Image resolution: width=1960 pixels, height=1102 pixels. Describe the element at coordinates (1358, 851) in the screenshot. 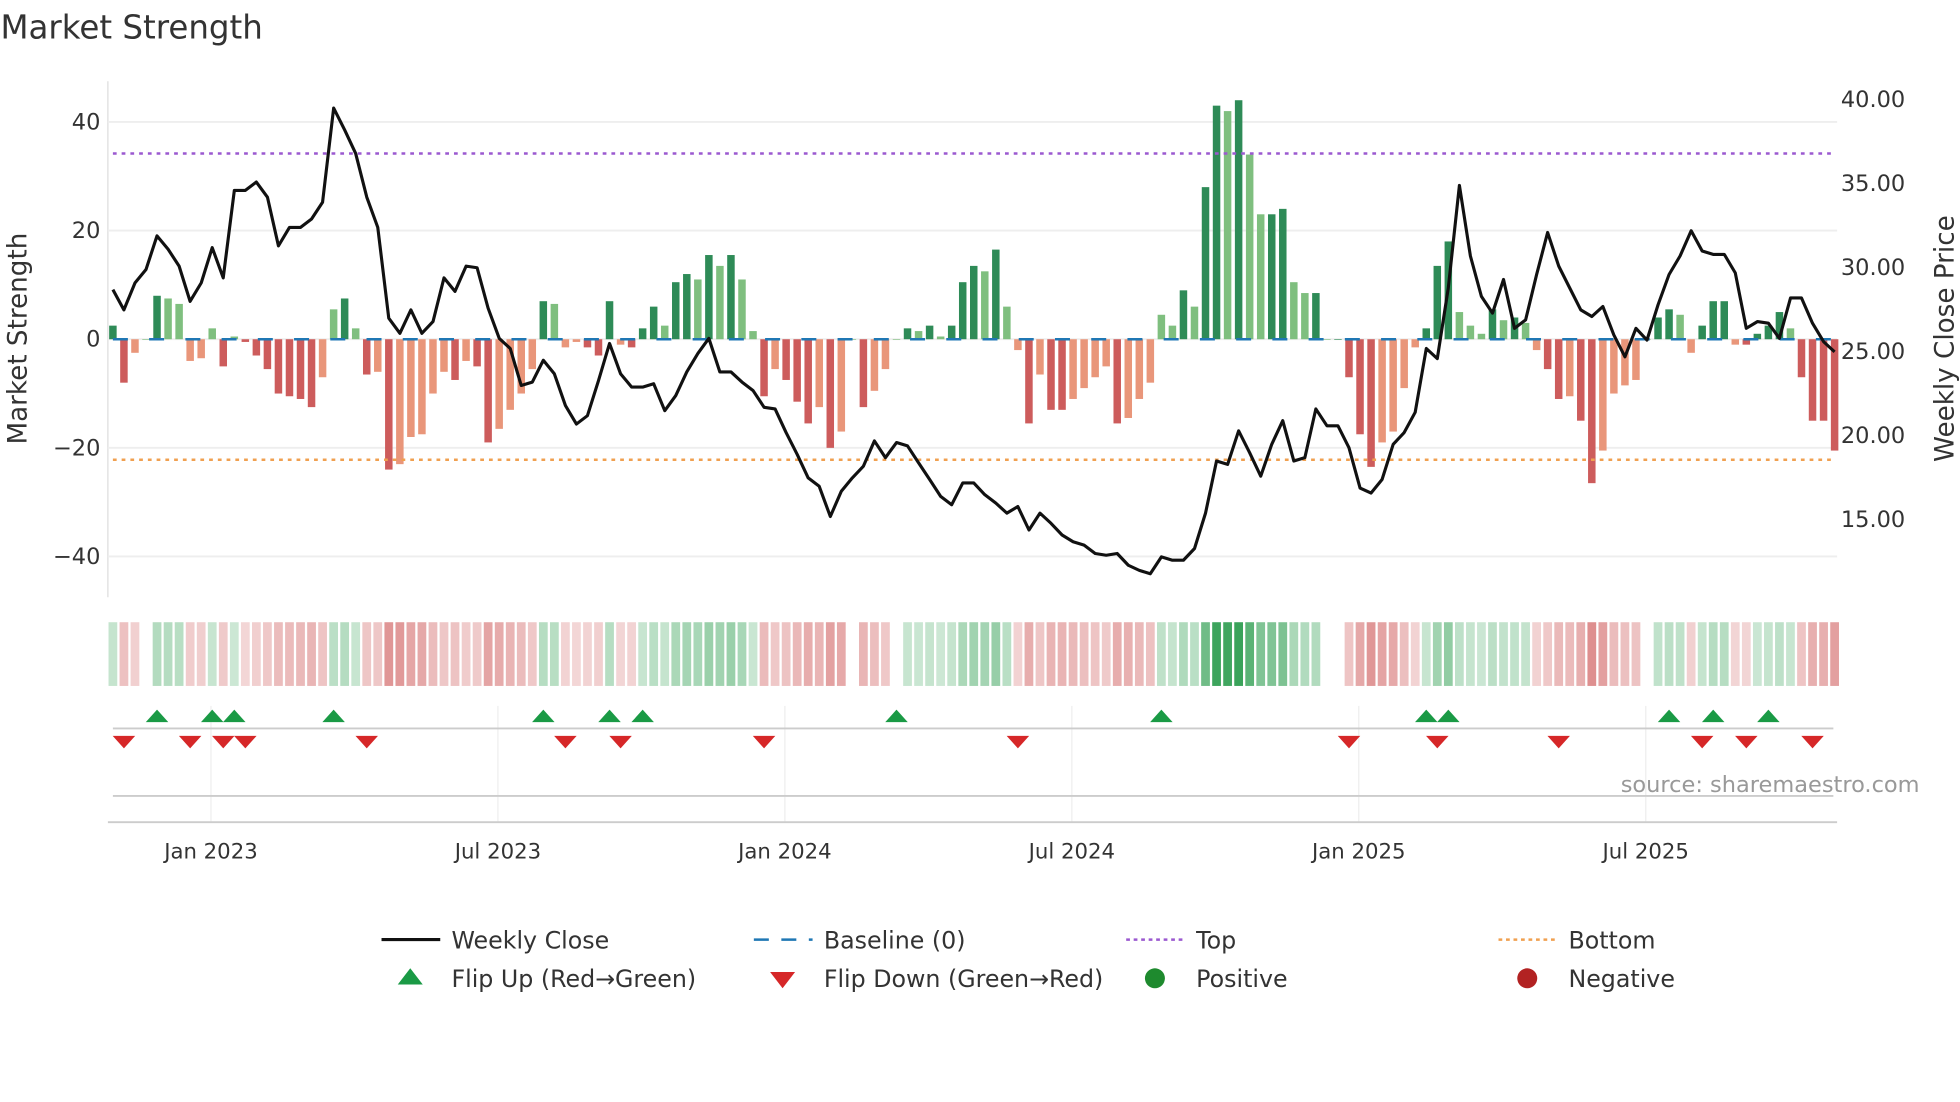

I see `x-tick-label: Jan 2025` at that location.